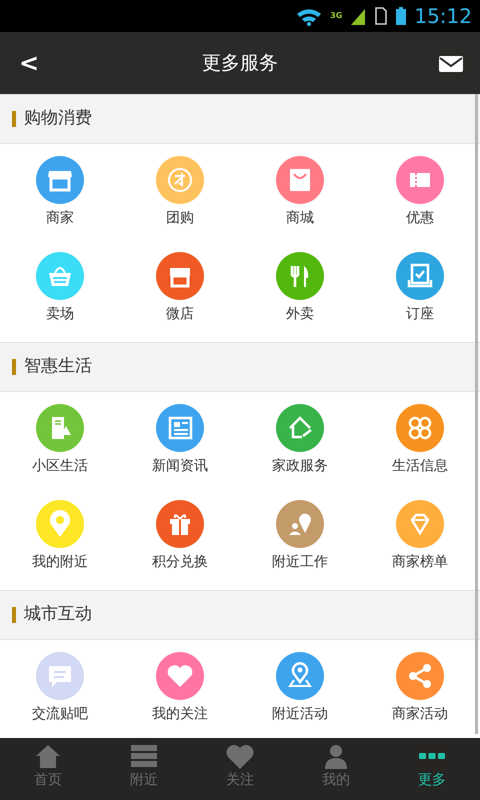  I want to click on tab-item: 更多, so click(432, 769).